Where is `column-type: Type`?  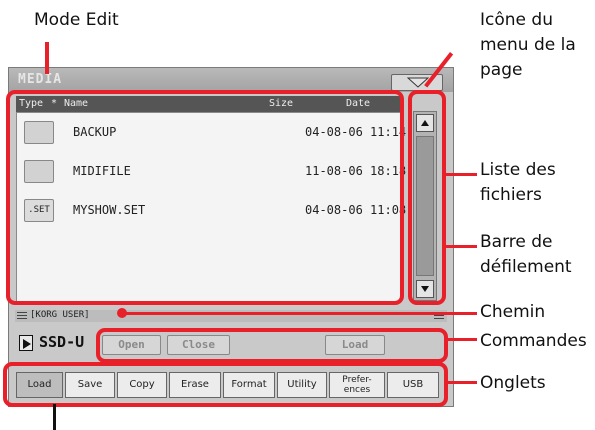 column-type: Type is located at coordinates (31, 103).